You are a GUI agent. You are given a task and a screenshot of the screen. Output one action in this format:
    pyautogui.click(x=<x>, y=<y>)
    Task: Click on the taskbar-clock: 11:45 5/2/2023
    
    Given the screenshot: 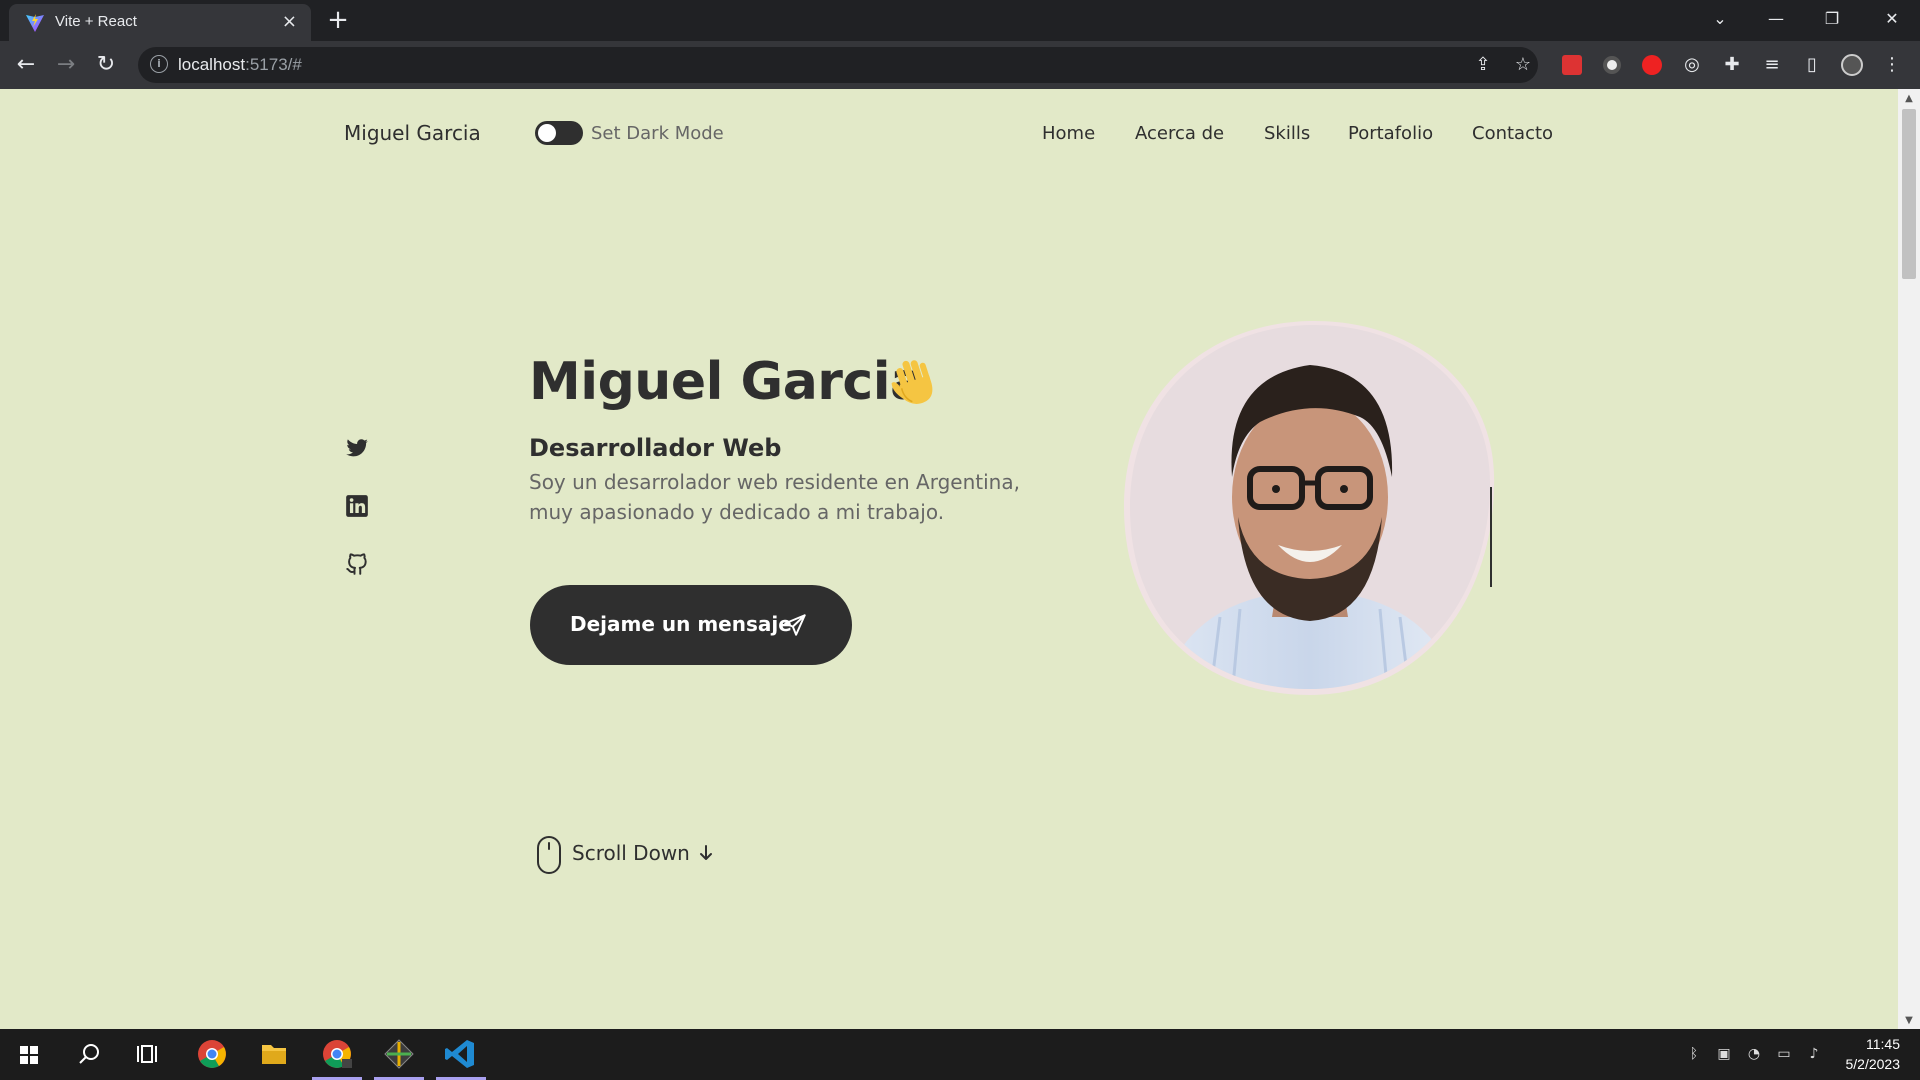 What is the action you would take?
    pyautogui.click(x=1873, y=1054)
    